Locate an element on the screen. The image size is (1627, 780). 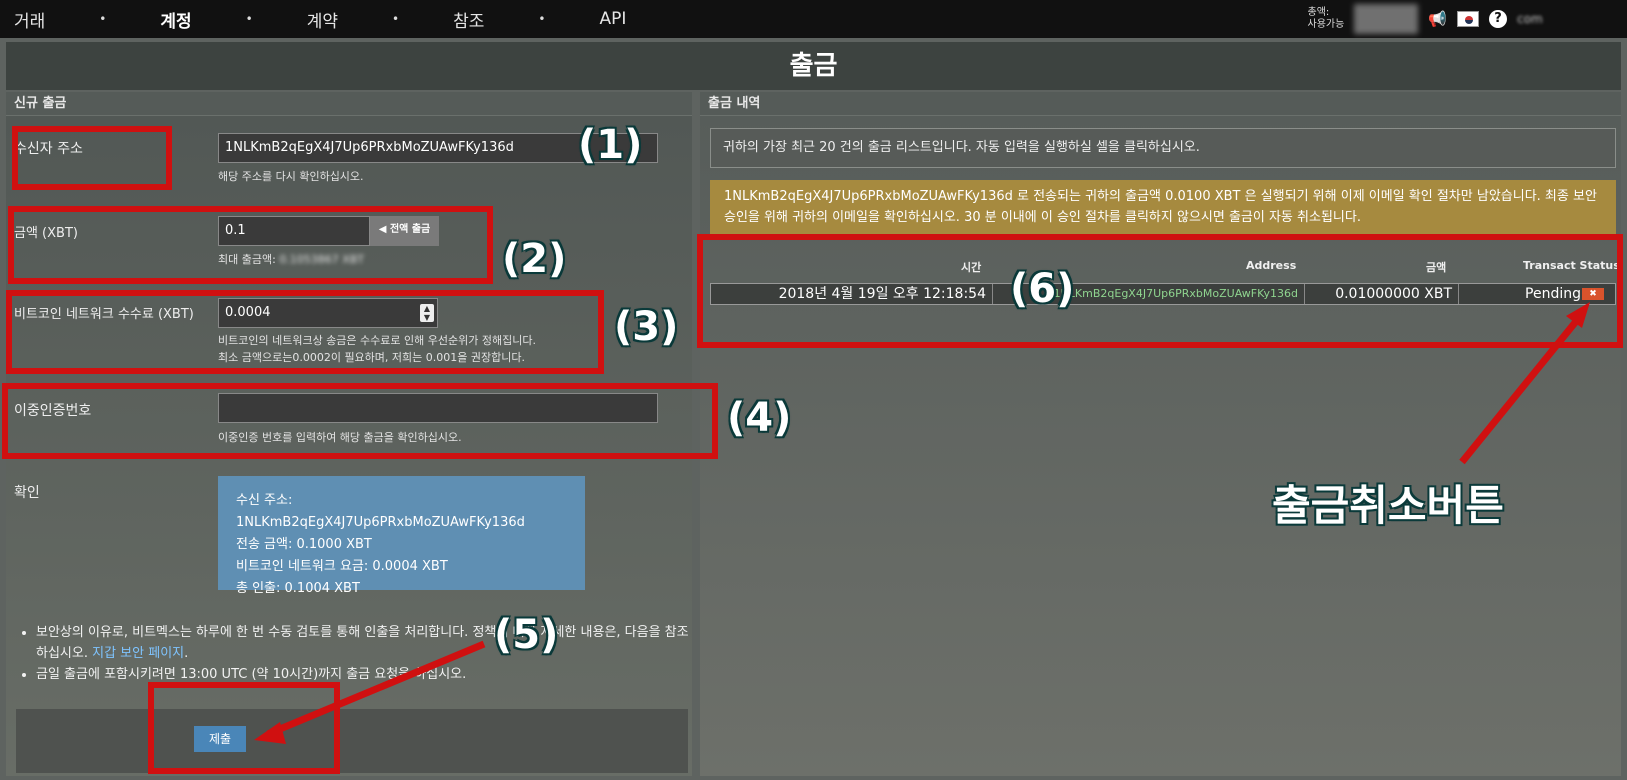
page-title: 출금 is located at coordinates (813, 66).